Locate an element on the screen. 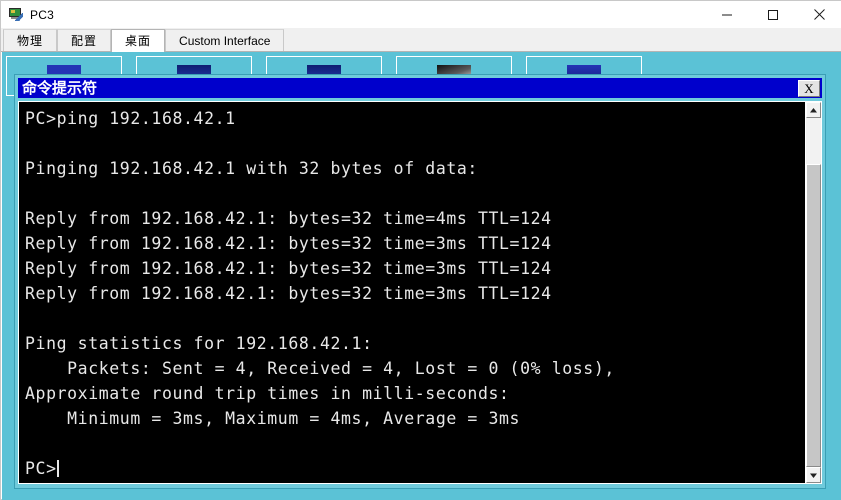 This screenshot has width=841, height=500. text-cursor is located at coordinates (57, 468).